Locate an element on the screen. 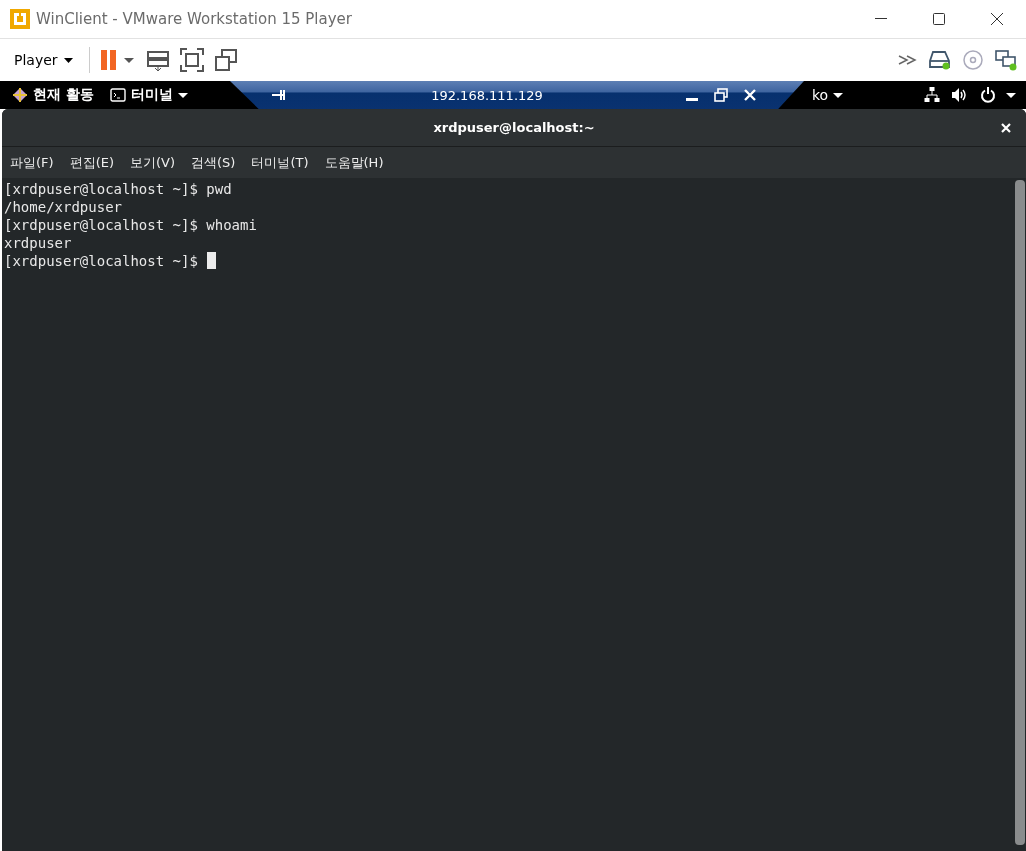  terminal-output: /home/xrdpuser is located at coordinates (63, 207).